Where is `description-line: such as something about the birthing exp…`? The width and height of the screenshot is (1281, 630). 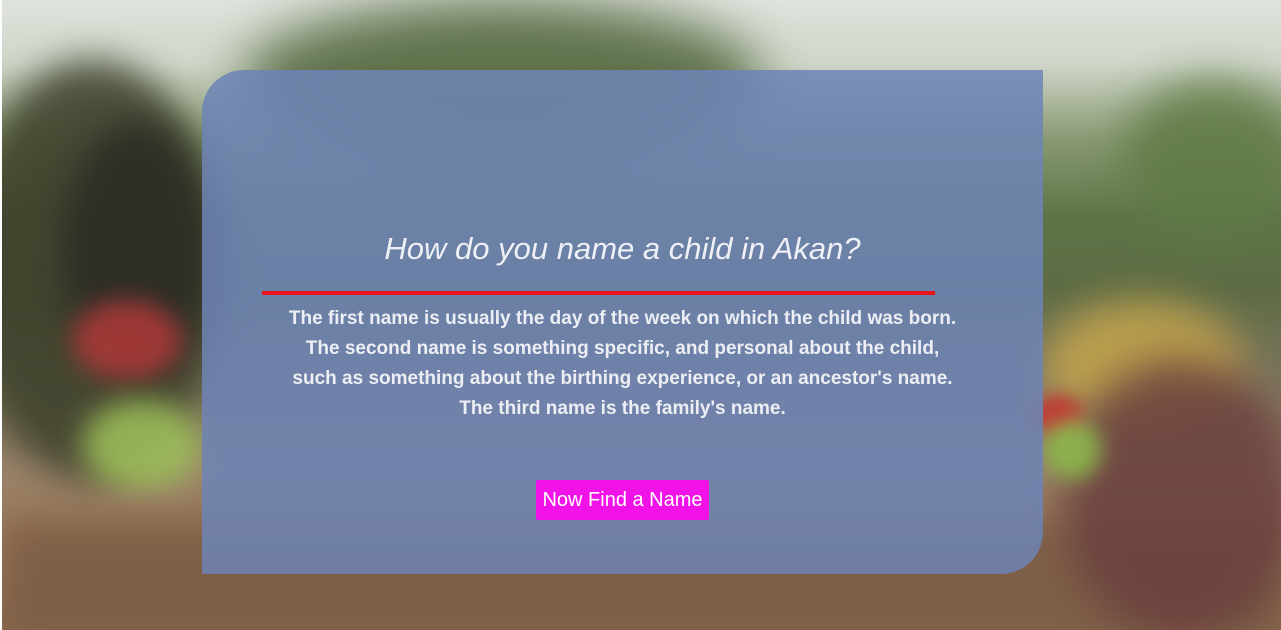
description-line: such as something about the birthing exp… is located at coordinates (622, 378).